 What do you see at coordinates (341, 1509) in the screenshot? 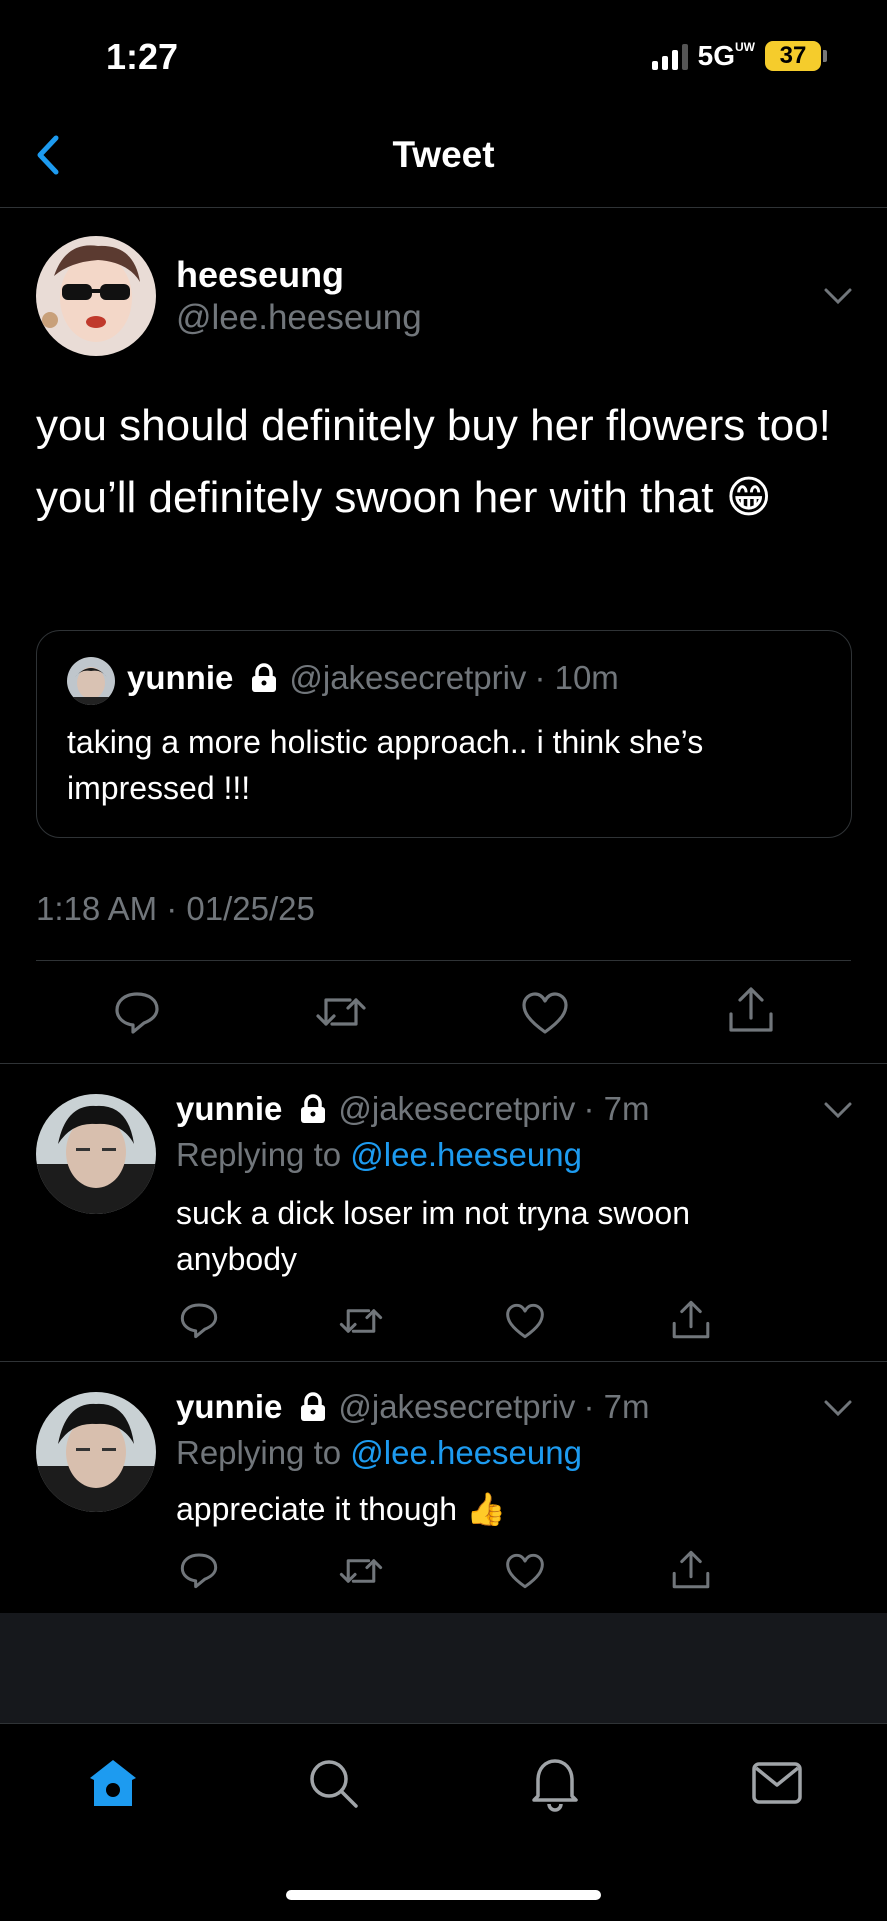
I see `reply-text: appreciate it though 👍` at bounding box center [341, 1509].